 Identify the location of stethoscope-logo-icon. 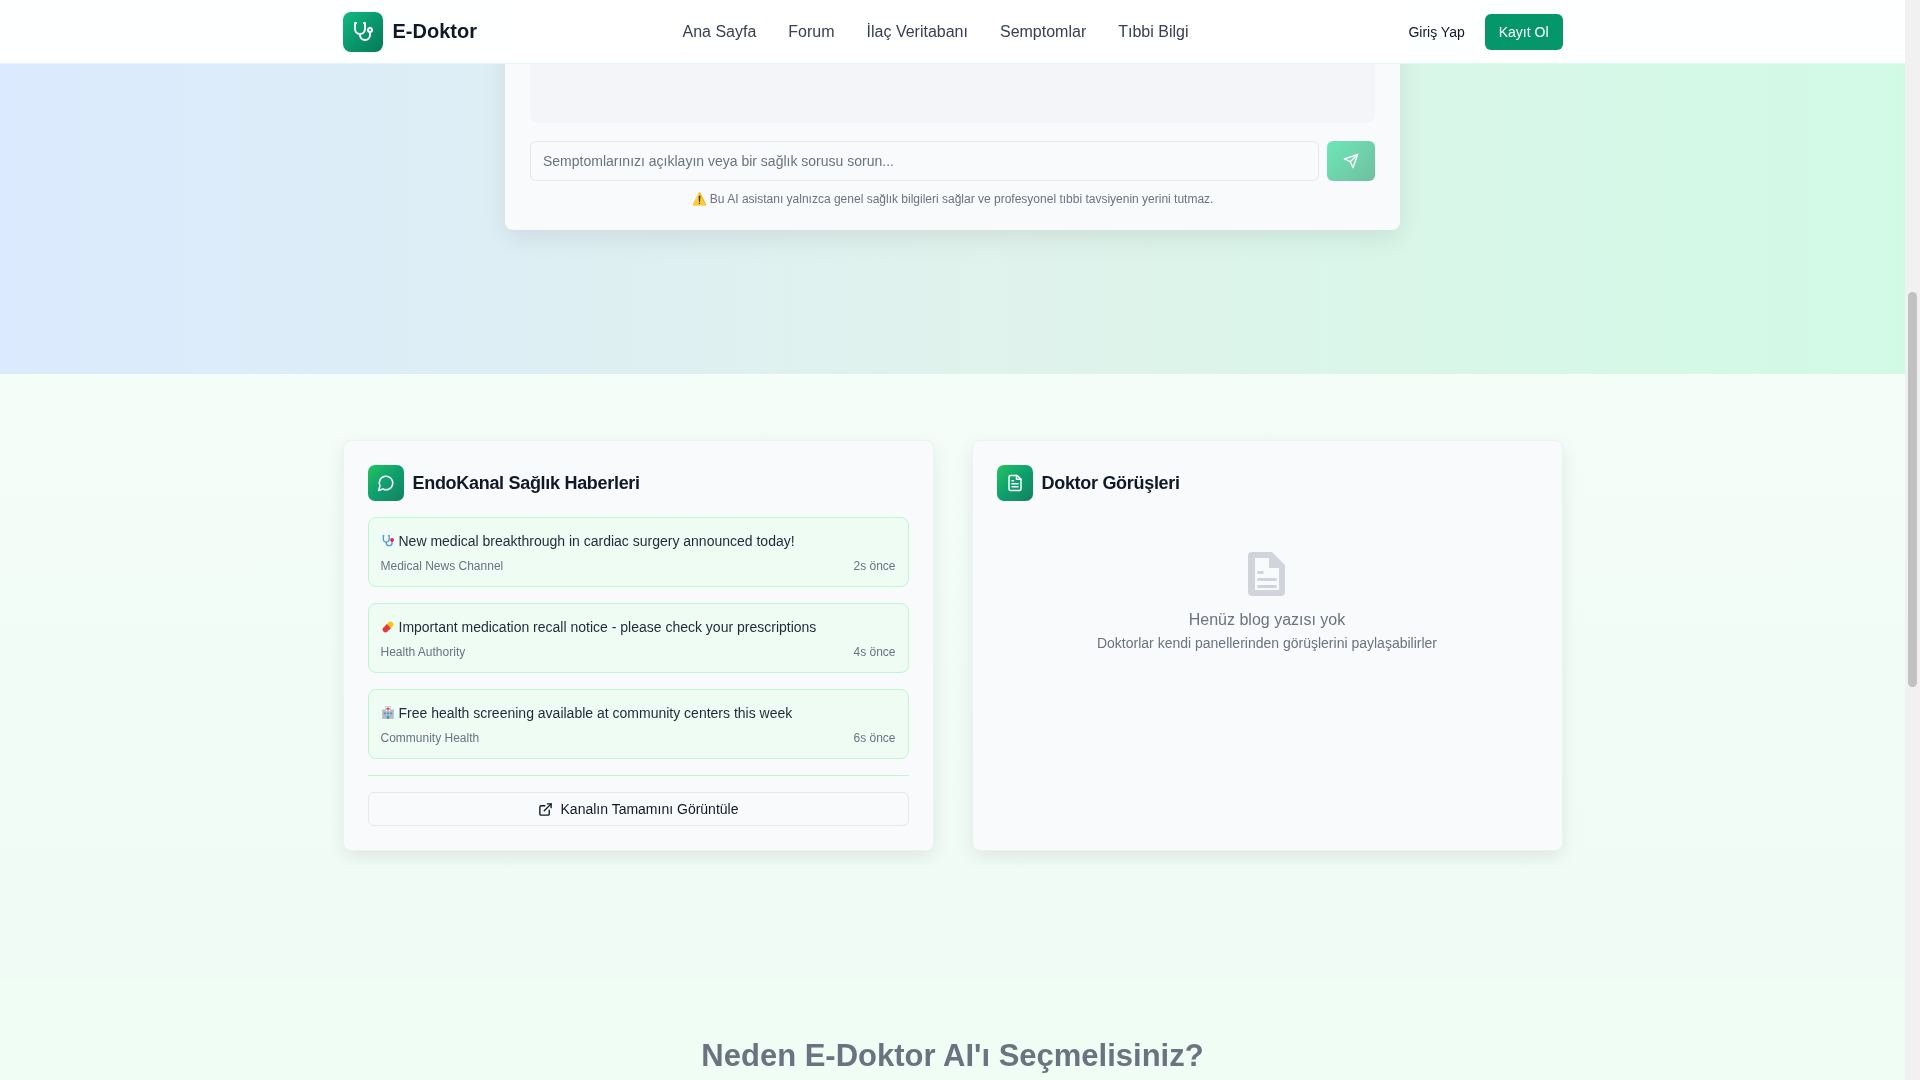
(362, 31).